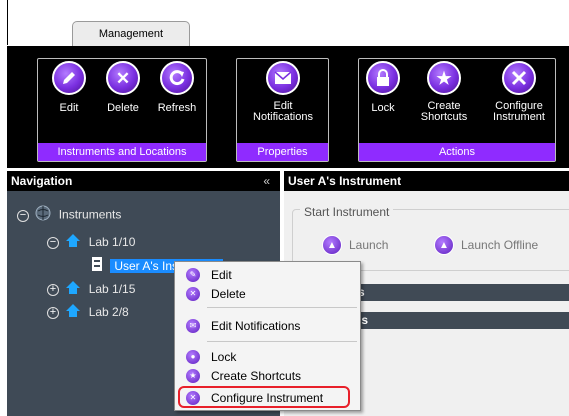  Describe the element at coordinates (69, 78) in the screenshot. I see `pencil-icon` at that location.